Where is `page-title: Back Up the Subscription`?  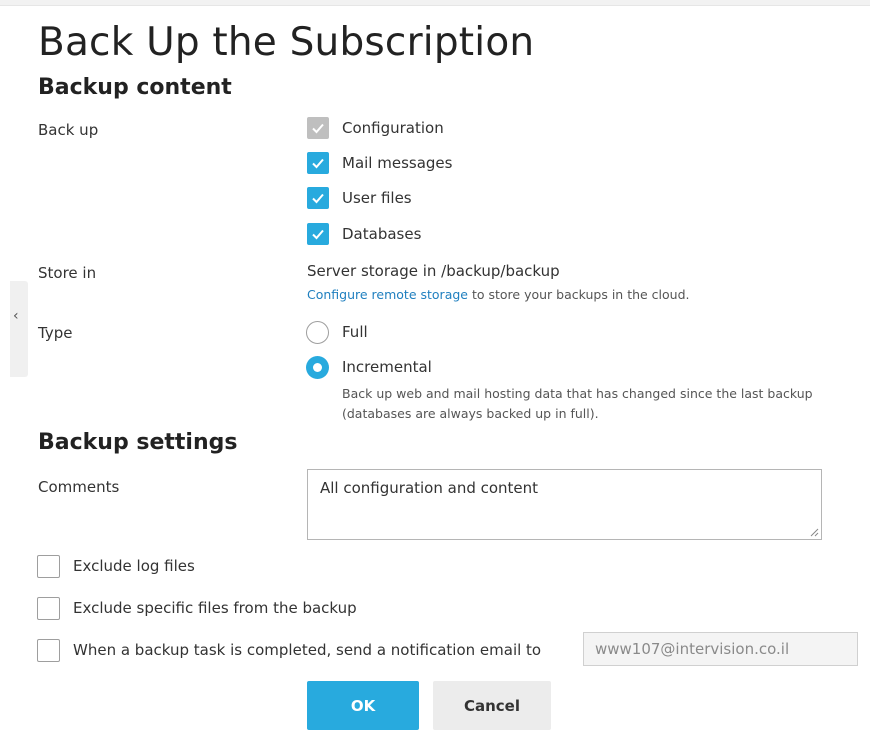 page-title: Back Up the Subscription is located at coordinates (286, 42).